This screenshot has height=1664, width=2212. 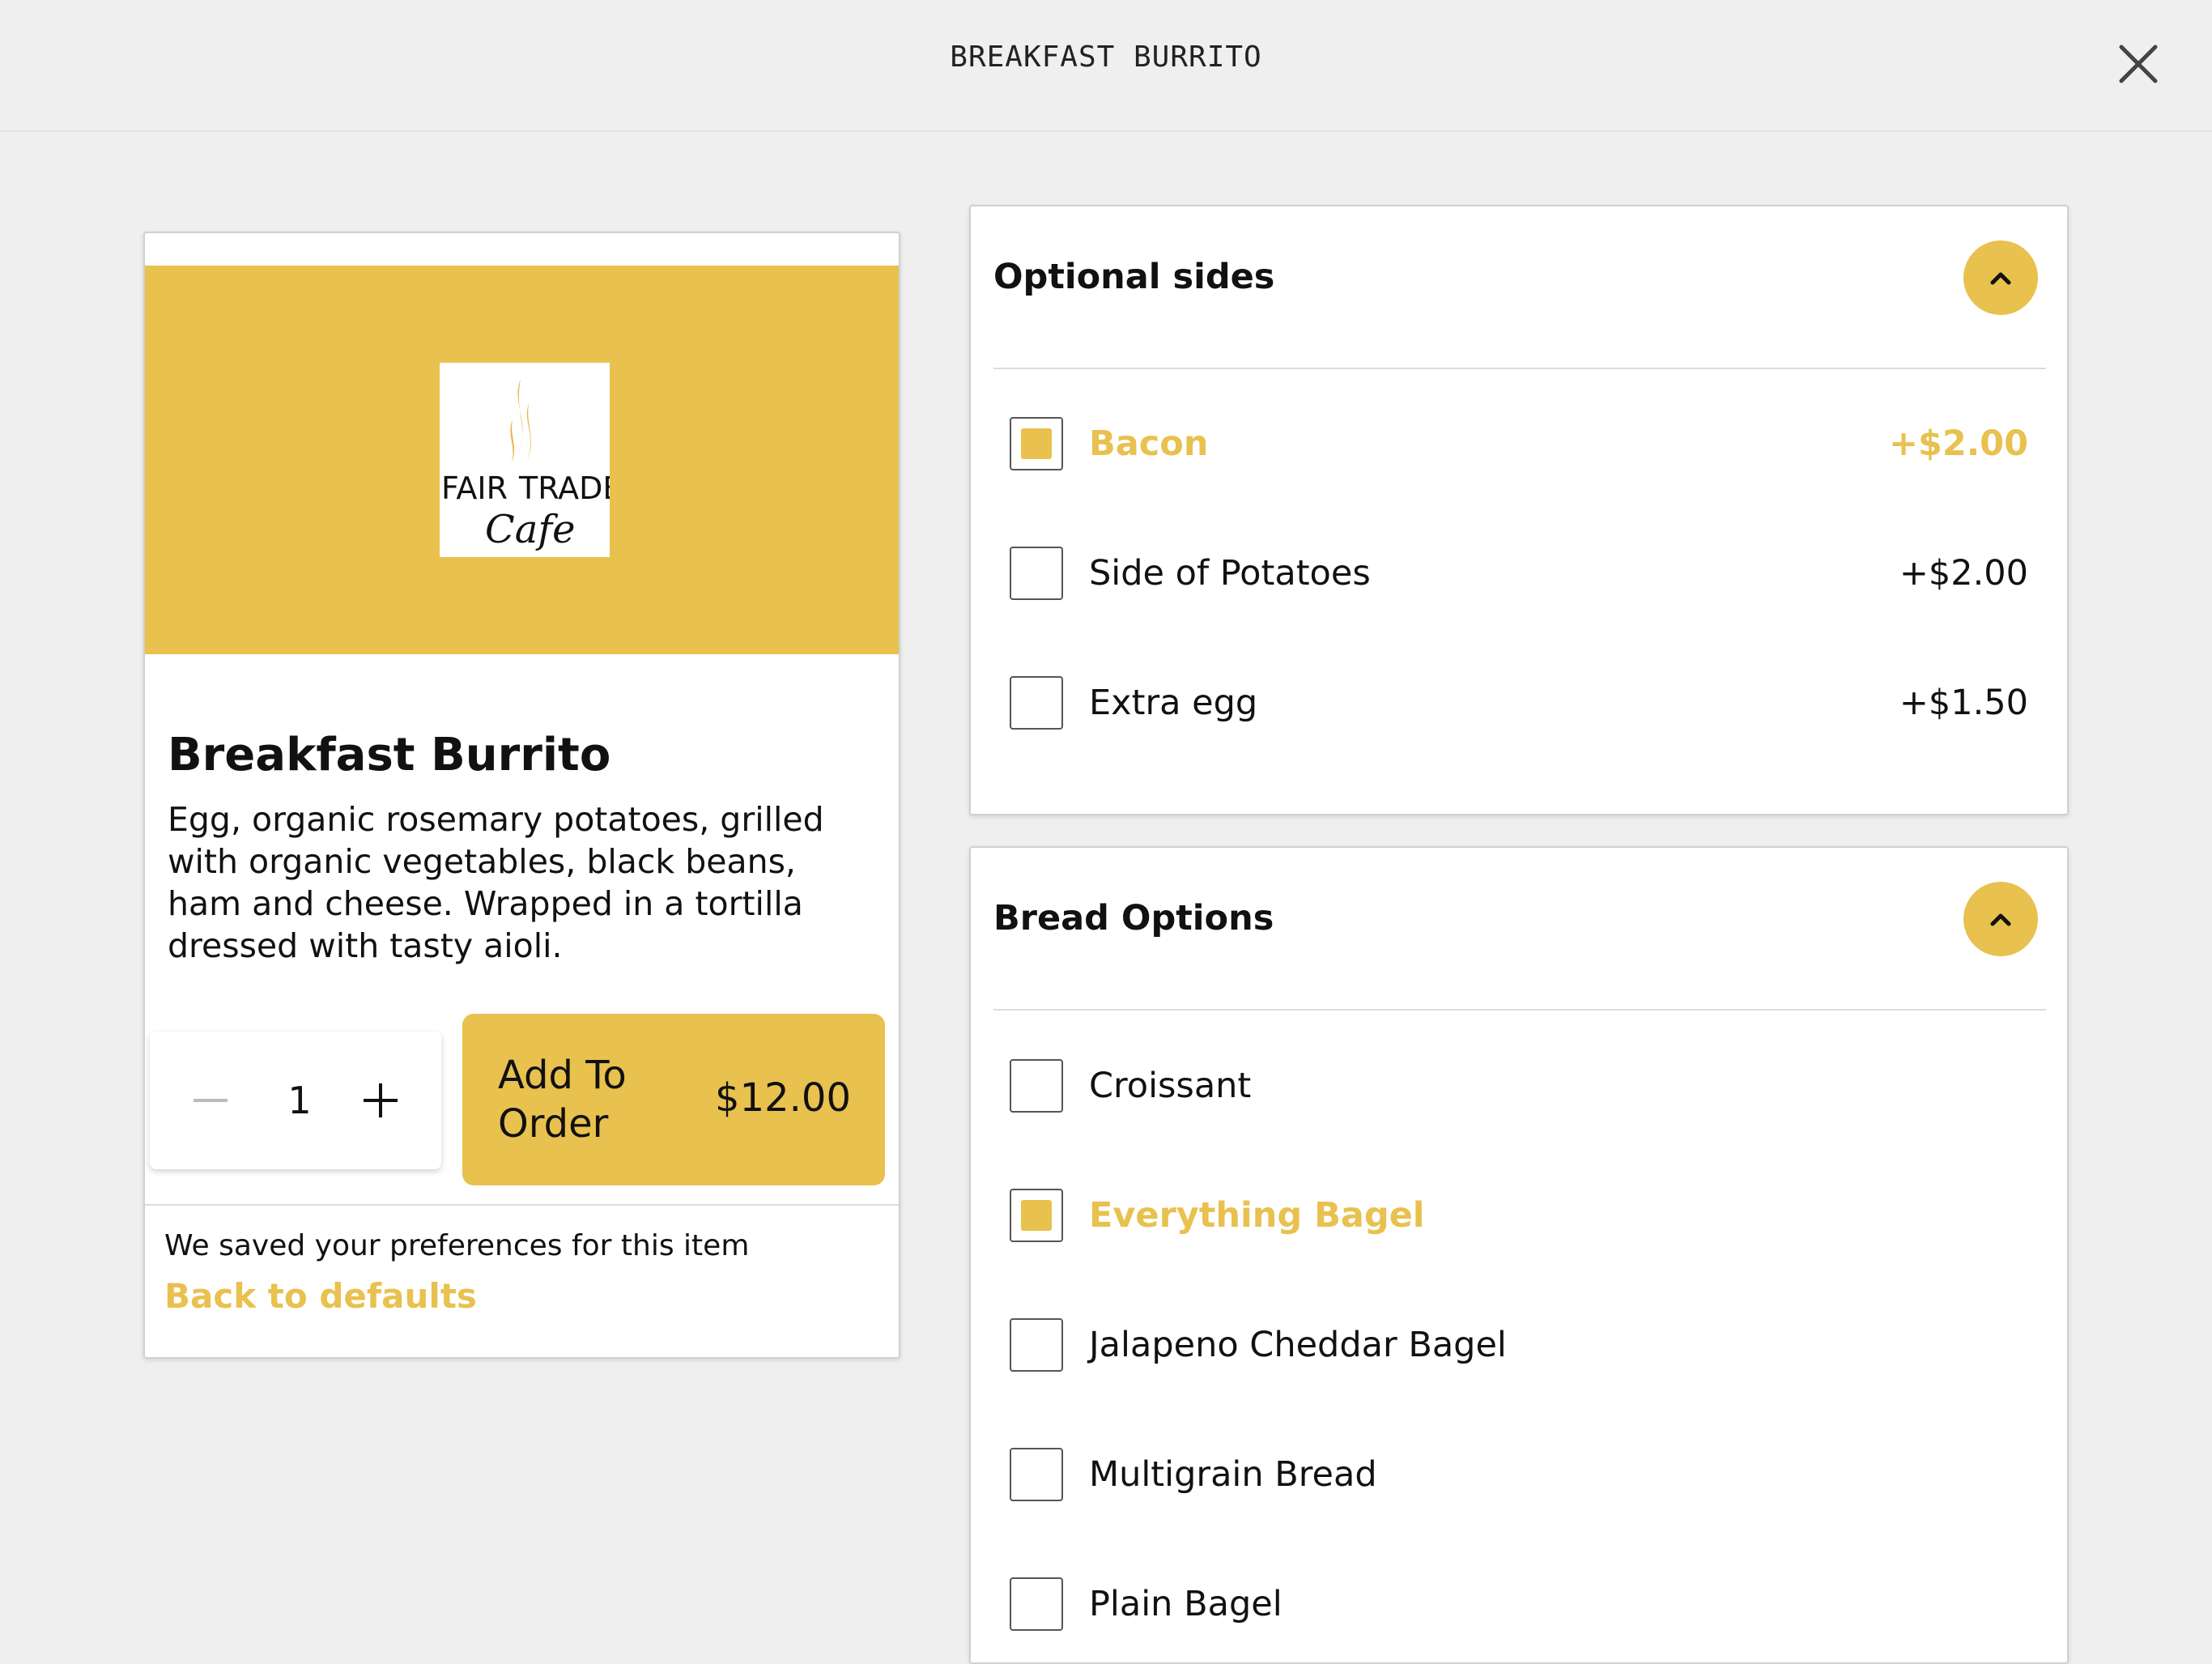 What do you see at coordinates (1134, 918) in the screenshot?
I see `bread-options-title: Bread Options` at bounding box center [1134, 918].